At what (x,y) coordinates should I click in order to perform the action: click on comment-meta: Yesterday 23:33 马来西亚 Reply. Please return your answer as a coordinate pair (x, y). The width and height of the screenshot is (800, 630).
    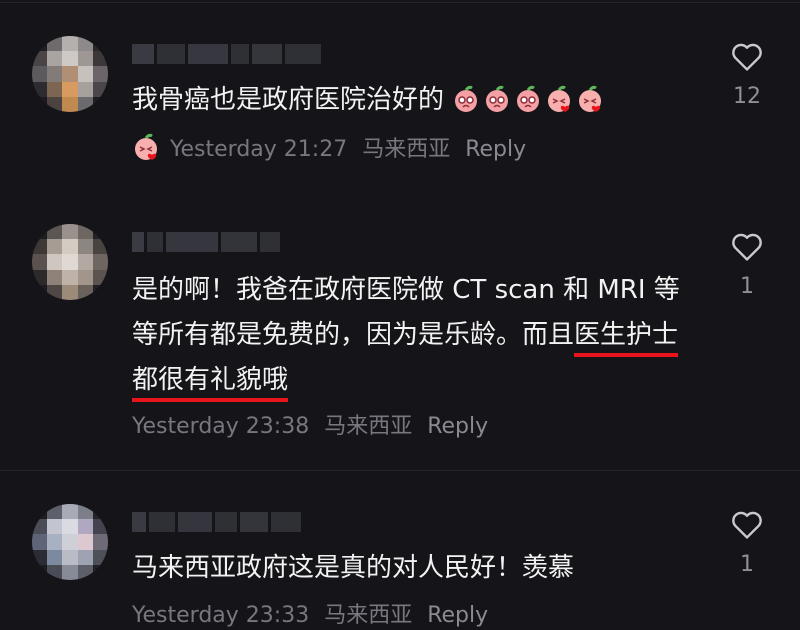
    Looking at the image, I should click on (310, 615).